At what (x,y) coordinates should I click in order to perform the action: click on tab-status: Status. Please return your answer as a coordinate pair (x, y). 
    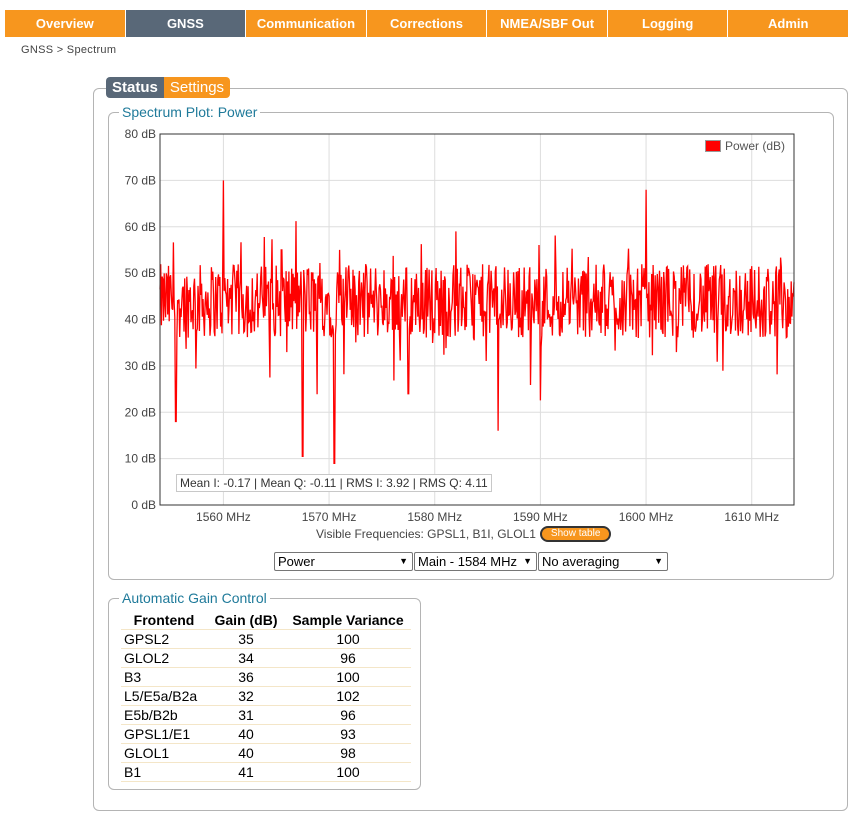
    Looking at the image, I should click on (135, 87).